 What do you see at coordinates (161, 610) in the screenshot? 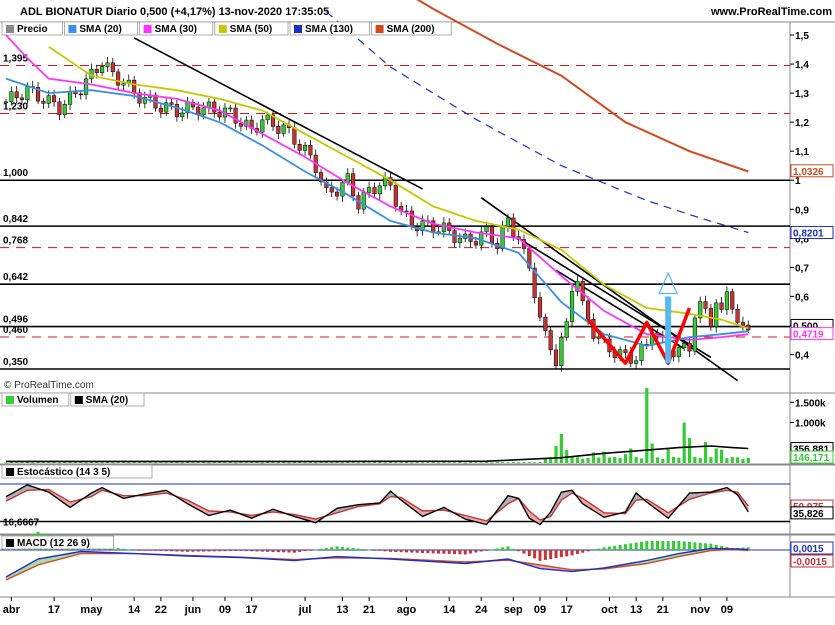
I see `x-tick-label: 22` at bounding box center [161, 610].